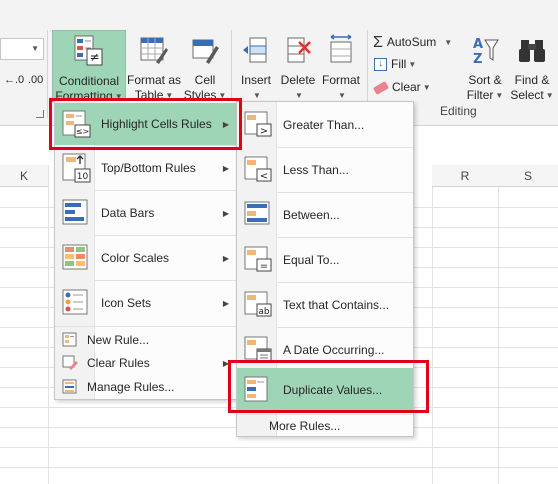 The height and width of the screenshot is (484, 558). What do you see at coordinates (532, 80) in the screenshot?
I see `find-select-label-1: Find &` at bounding box center [532, 80].